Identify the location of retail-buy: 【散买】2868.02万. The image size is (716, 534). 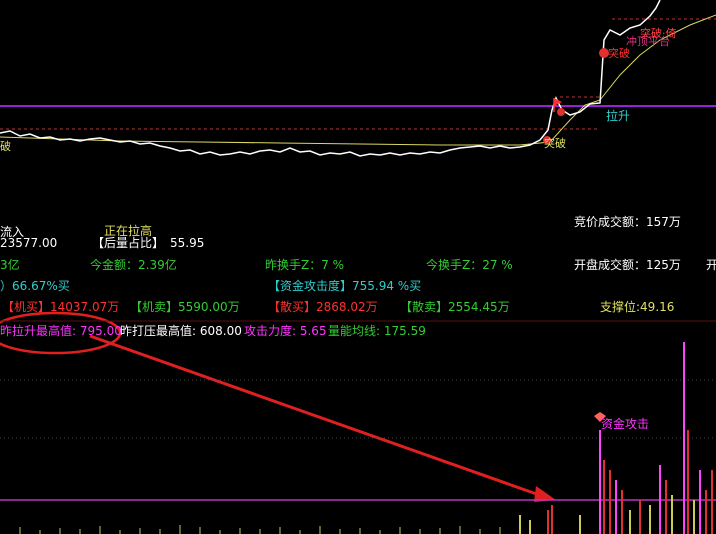
(323, 307).